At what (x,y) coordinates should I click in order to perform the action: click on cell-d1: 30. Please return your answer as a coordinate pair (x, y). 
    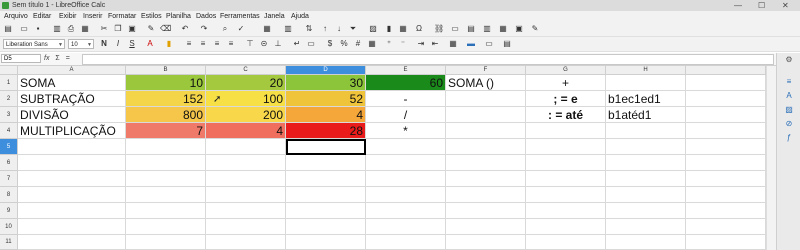
    Looking at the image, I should click on (326, 83).